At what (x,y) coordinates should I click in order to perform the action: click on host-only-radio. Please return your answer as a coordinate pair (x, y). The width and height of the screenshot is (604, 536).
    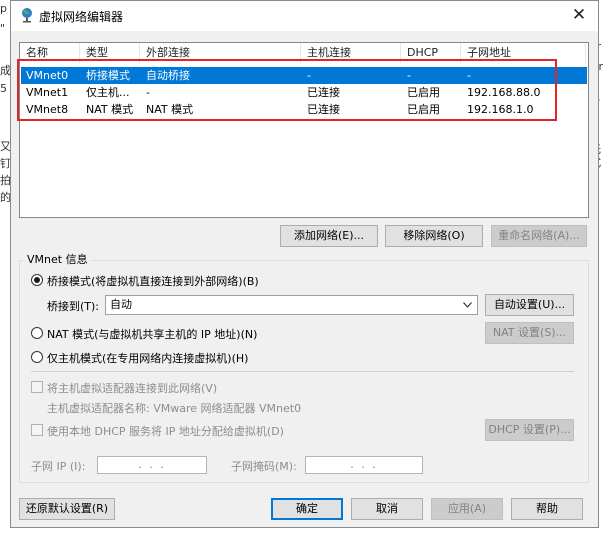
    Looking at the image, I should click on (37, 357).